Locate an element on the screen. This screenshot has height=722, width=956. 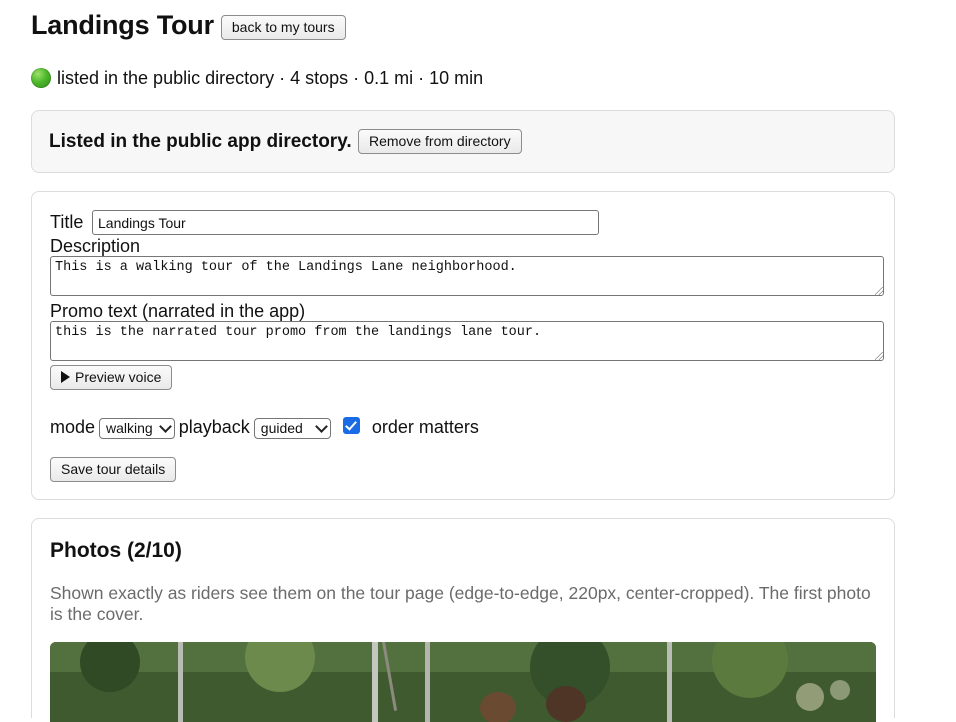
mode-label: mode is located at coordinates (73, 426).